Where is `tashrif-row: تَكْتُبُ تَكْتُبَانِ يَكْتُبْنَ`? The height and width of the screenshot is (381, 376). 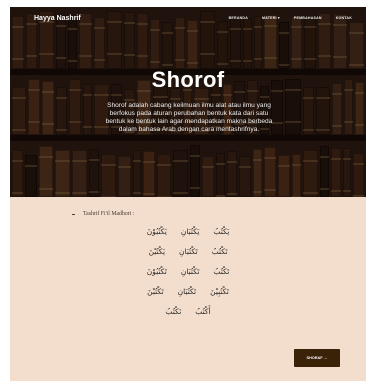
tashrif-row: تَكْتُبُ تَكْتُبَانِ يَكْتُبْنَ is located at coordinates (188, 251).